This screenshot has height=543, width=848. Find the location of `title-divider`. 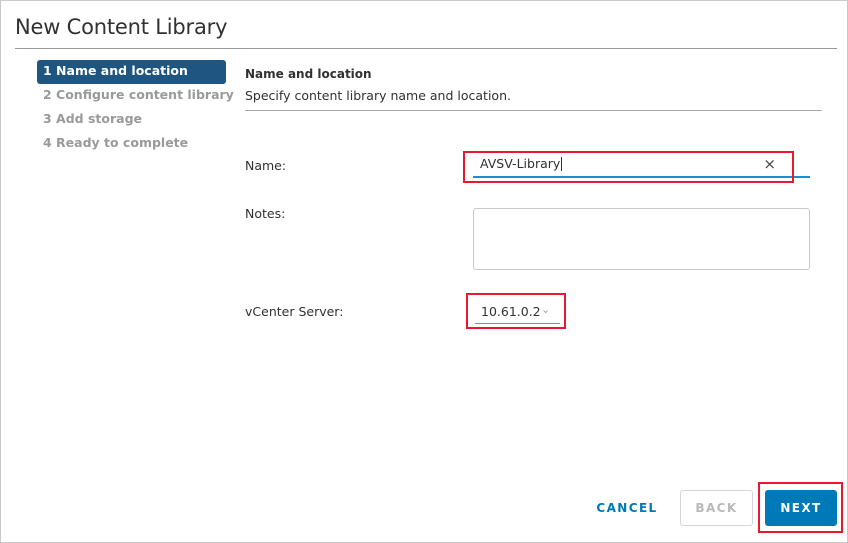

title-divider is located at coordinates (426, 48).